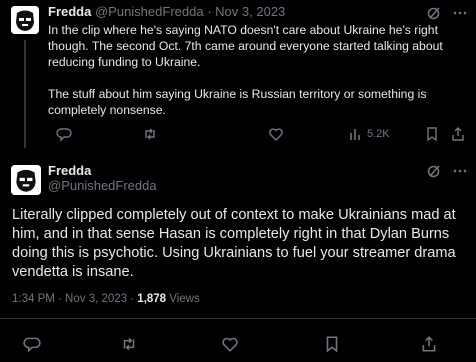 The width and height of the screenshot is (476, 362). I want to click on tweet-meta: 1:34 PM · Nov 3, 2023 · 1,878 Views, so click(106, 299).